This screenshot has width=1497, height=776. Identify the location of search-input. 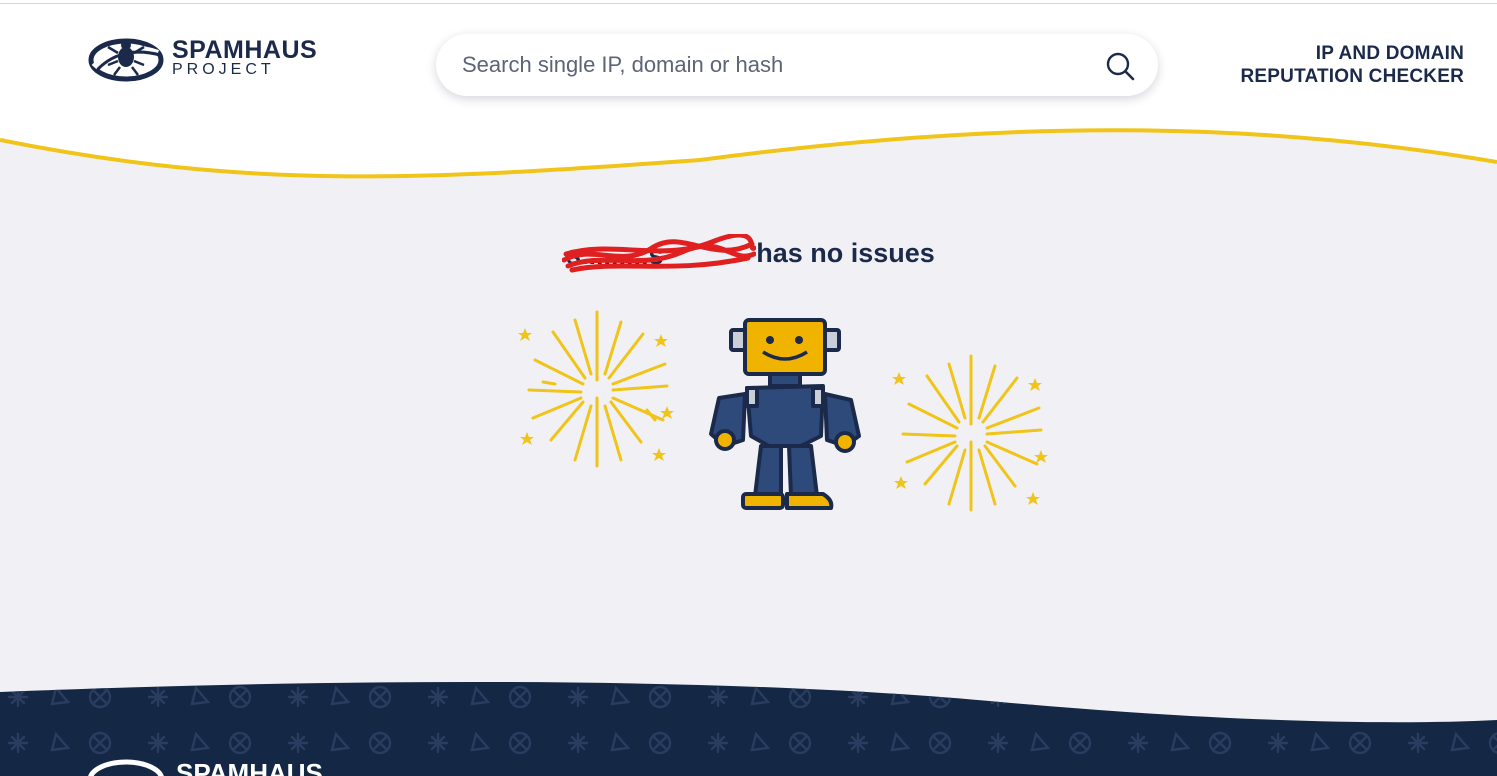
(762, 65).